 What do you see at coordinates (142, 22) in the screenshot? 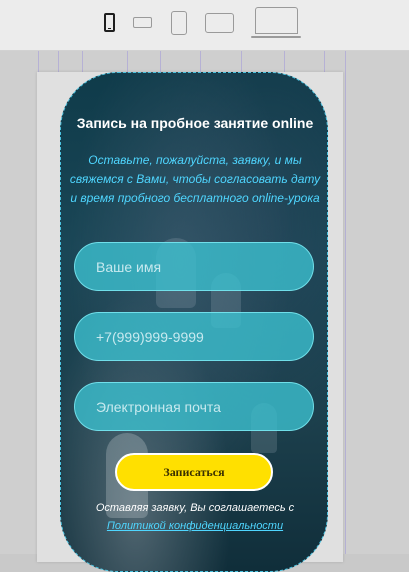
I see `mobile-landscape-icon` at bounding box center [142, 22].